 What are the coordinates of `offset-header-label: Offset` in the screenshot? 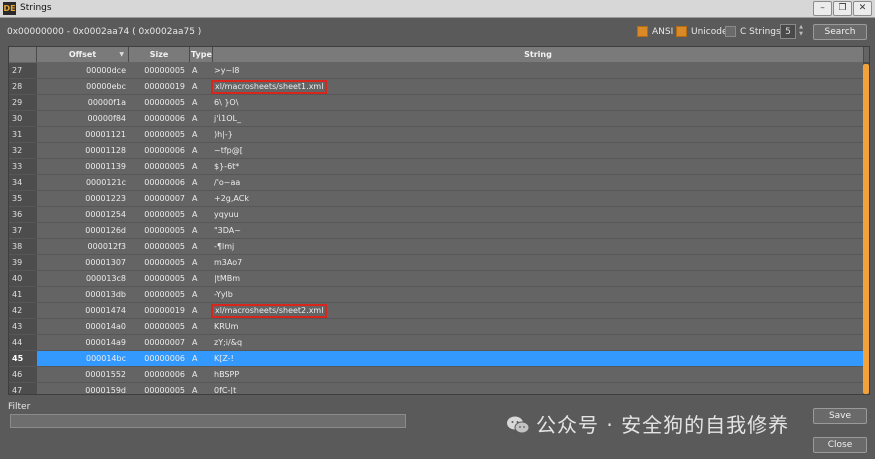 It's located at (82, 54).